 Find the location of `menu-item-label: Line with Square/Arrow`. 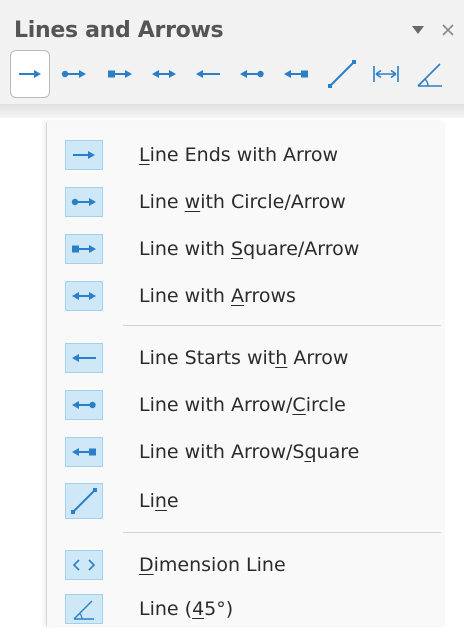

menu-item-label: Line with Square/Arrow is located at coordinates (249, 249).